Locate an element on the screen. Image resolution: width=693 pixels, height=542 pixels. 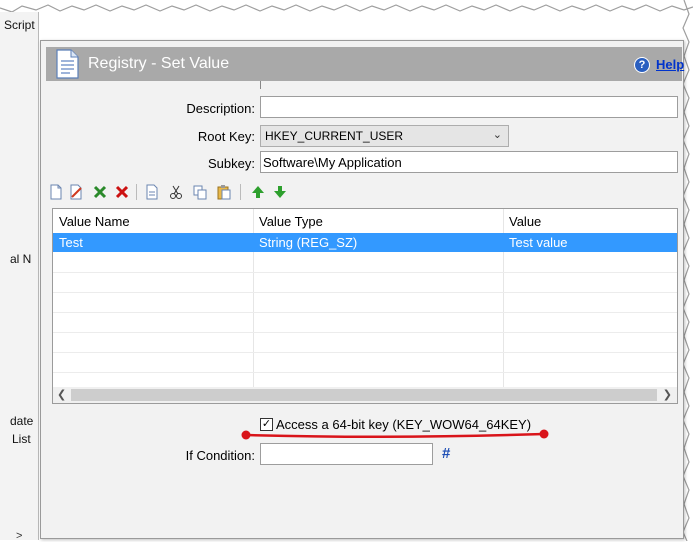
subkey-input is located at coordinates (469, 162).